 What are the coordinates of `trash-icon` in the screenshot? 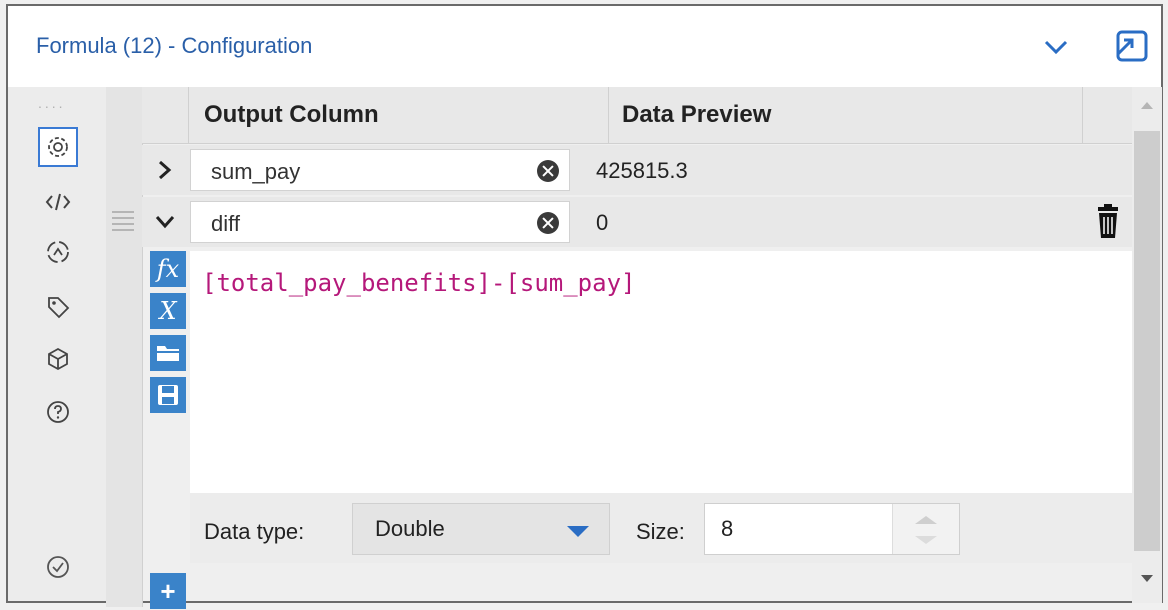 It's located at (1108, 222).